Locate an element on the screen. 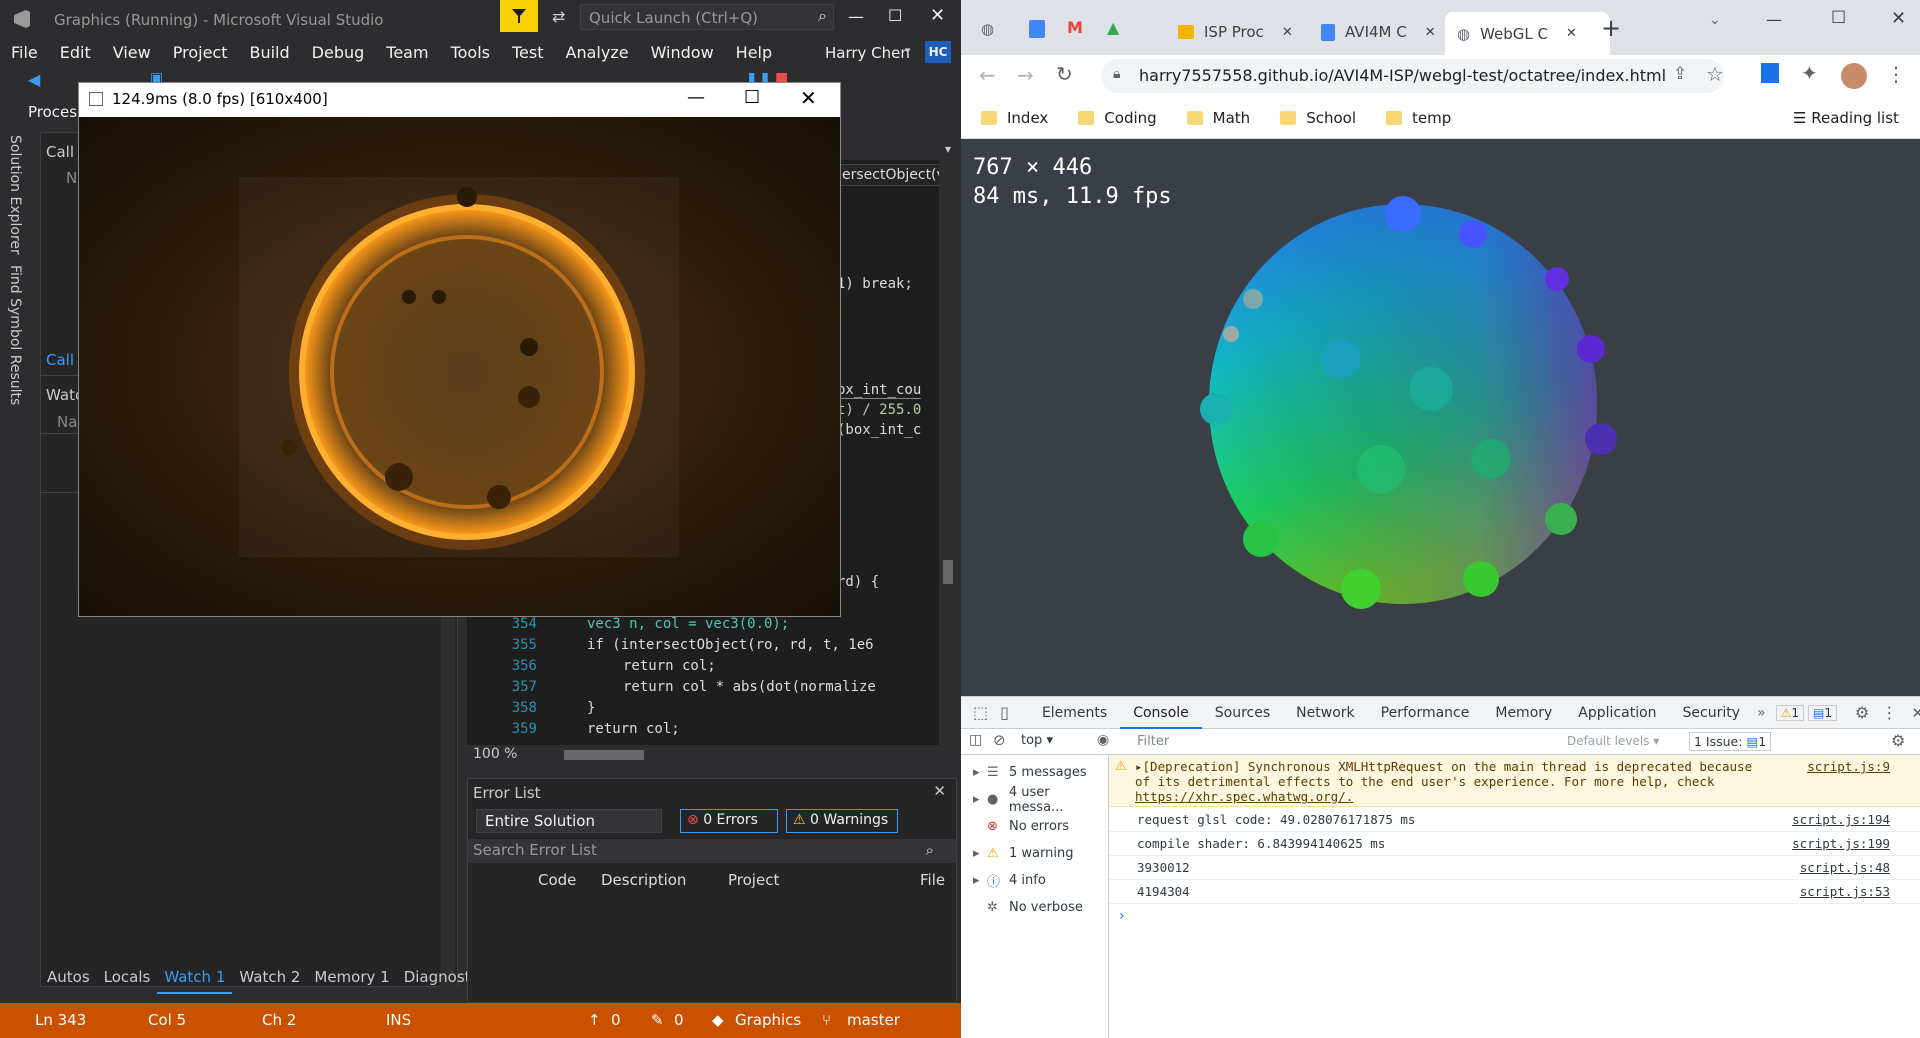 This screenshot has height=1038, width=1920. new-tab-button: + is located at coordinates (1611, 28).